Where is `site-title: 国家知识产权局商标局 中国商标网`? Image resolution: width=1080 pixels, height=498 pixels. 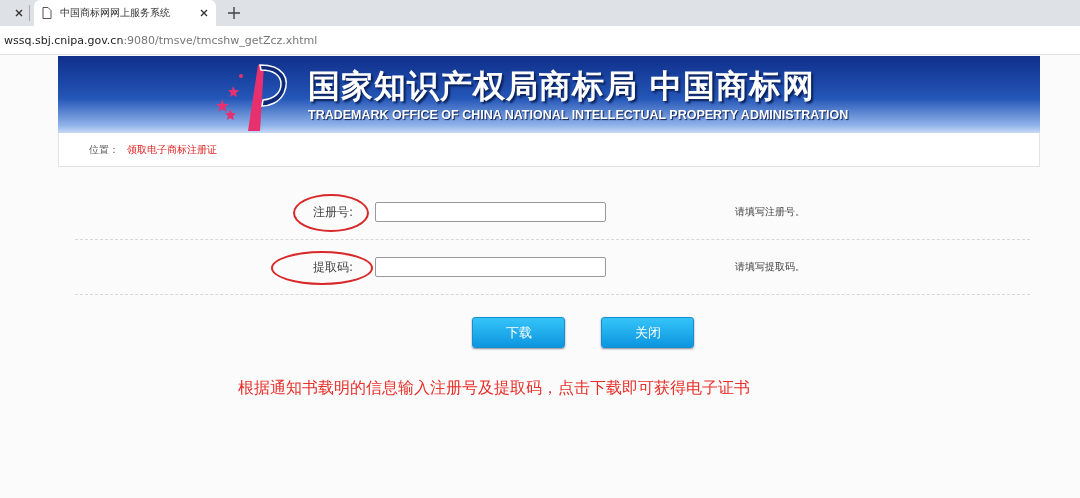
site-title: 国家知识产权局商标局 中国商标网 is located at coordinates (562, 86).